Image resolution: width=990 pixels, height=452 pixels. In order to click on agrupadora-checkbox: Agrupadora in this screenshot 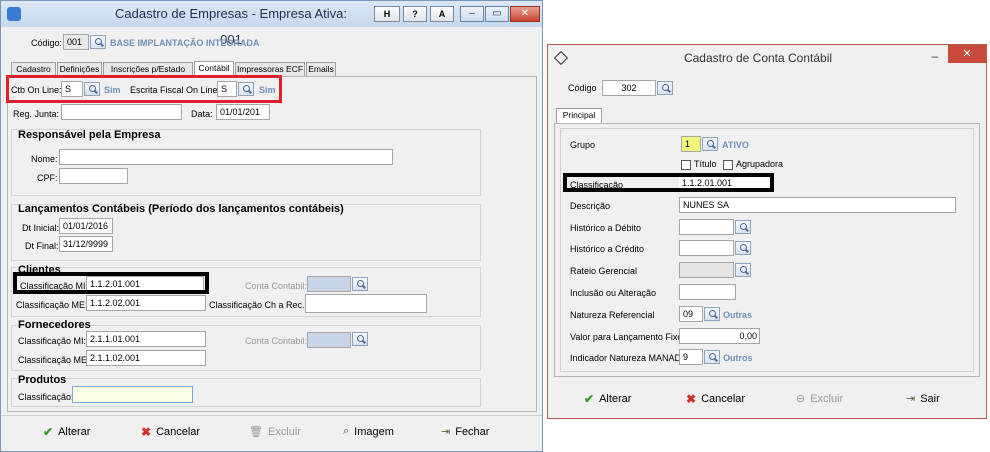, I will do `click(753, 164)`.